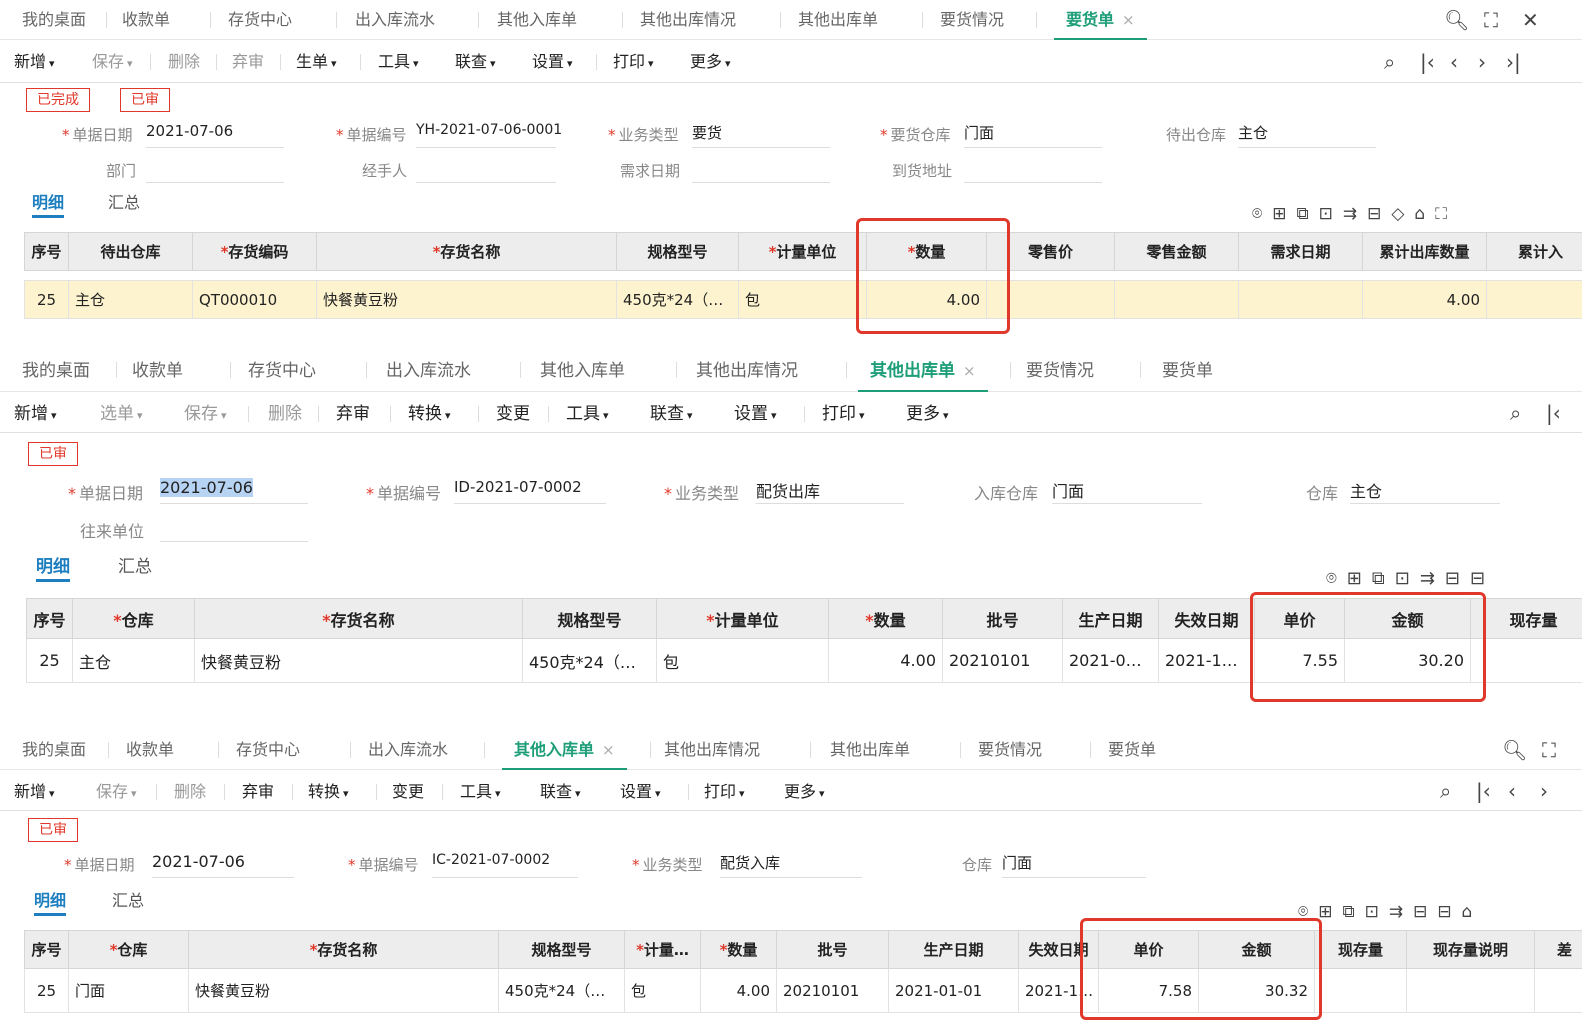 Image resolution: width=1582 pixels, height=1034 pixels. Describe the element at coordinates (234, 529) in the screenshot. I see `partner-field` at that location.